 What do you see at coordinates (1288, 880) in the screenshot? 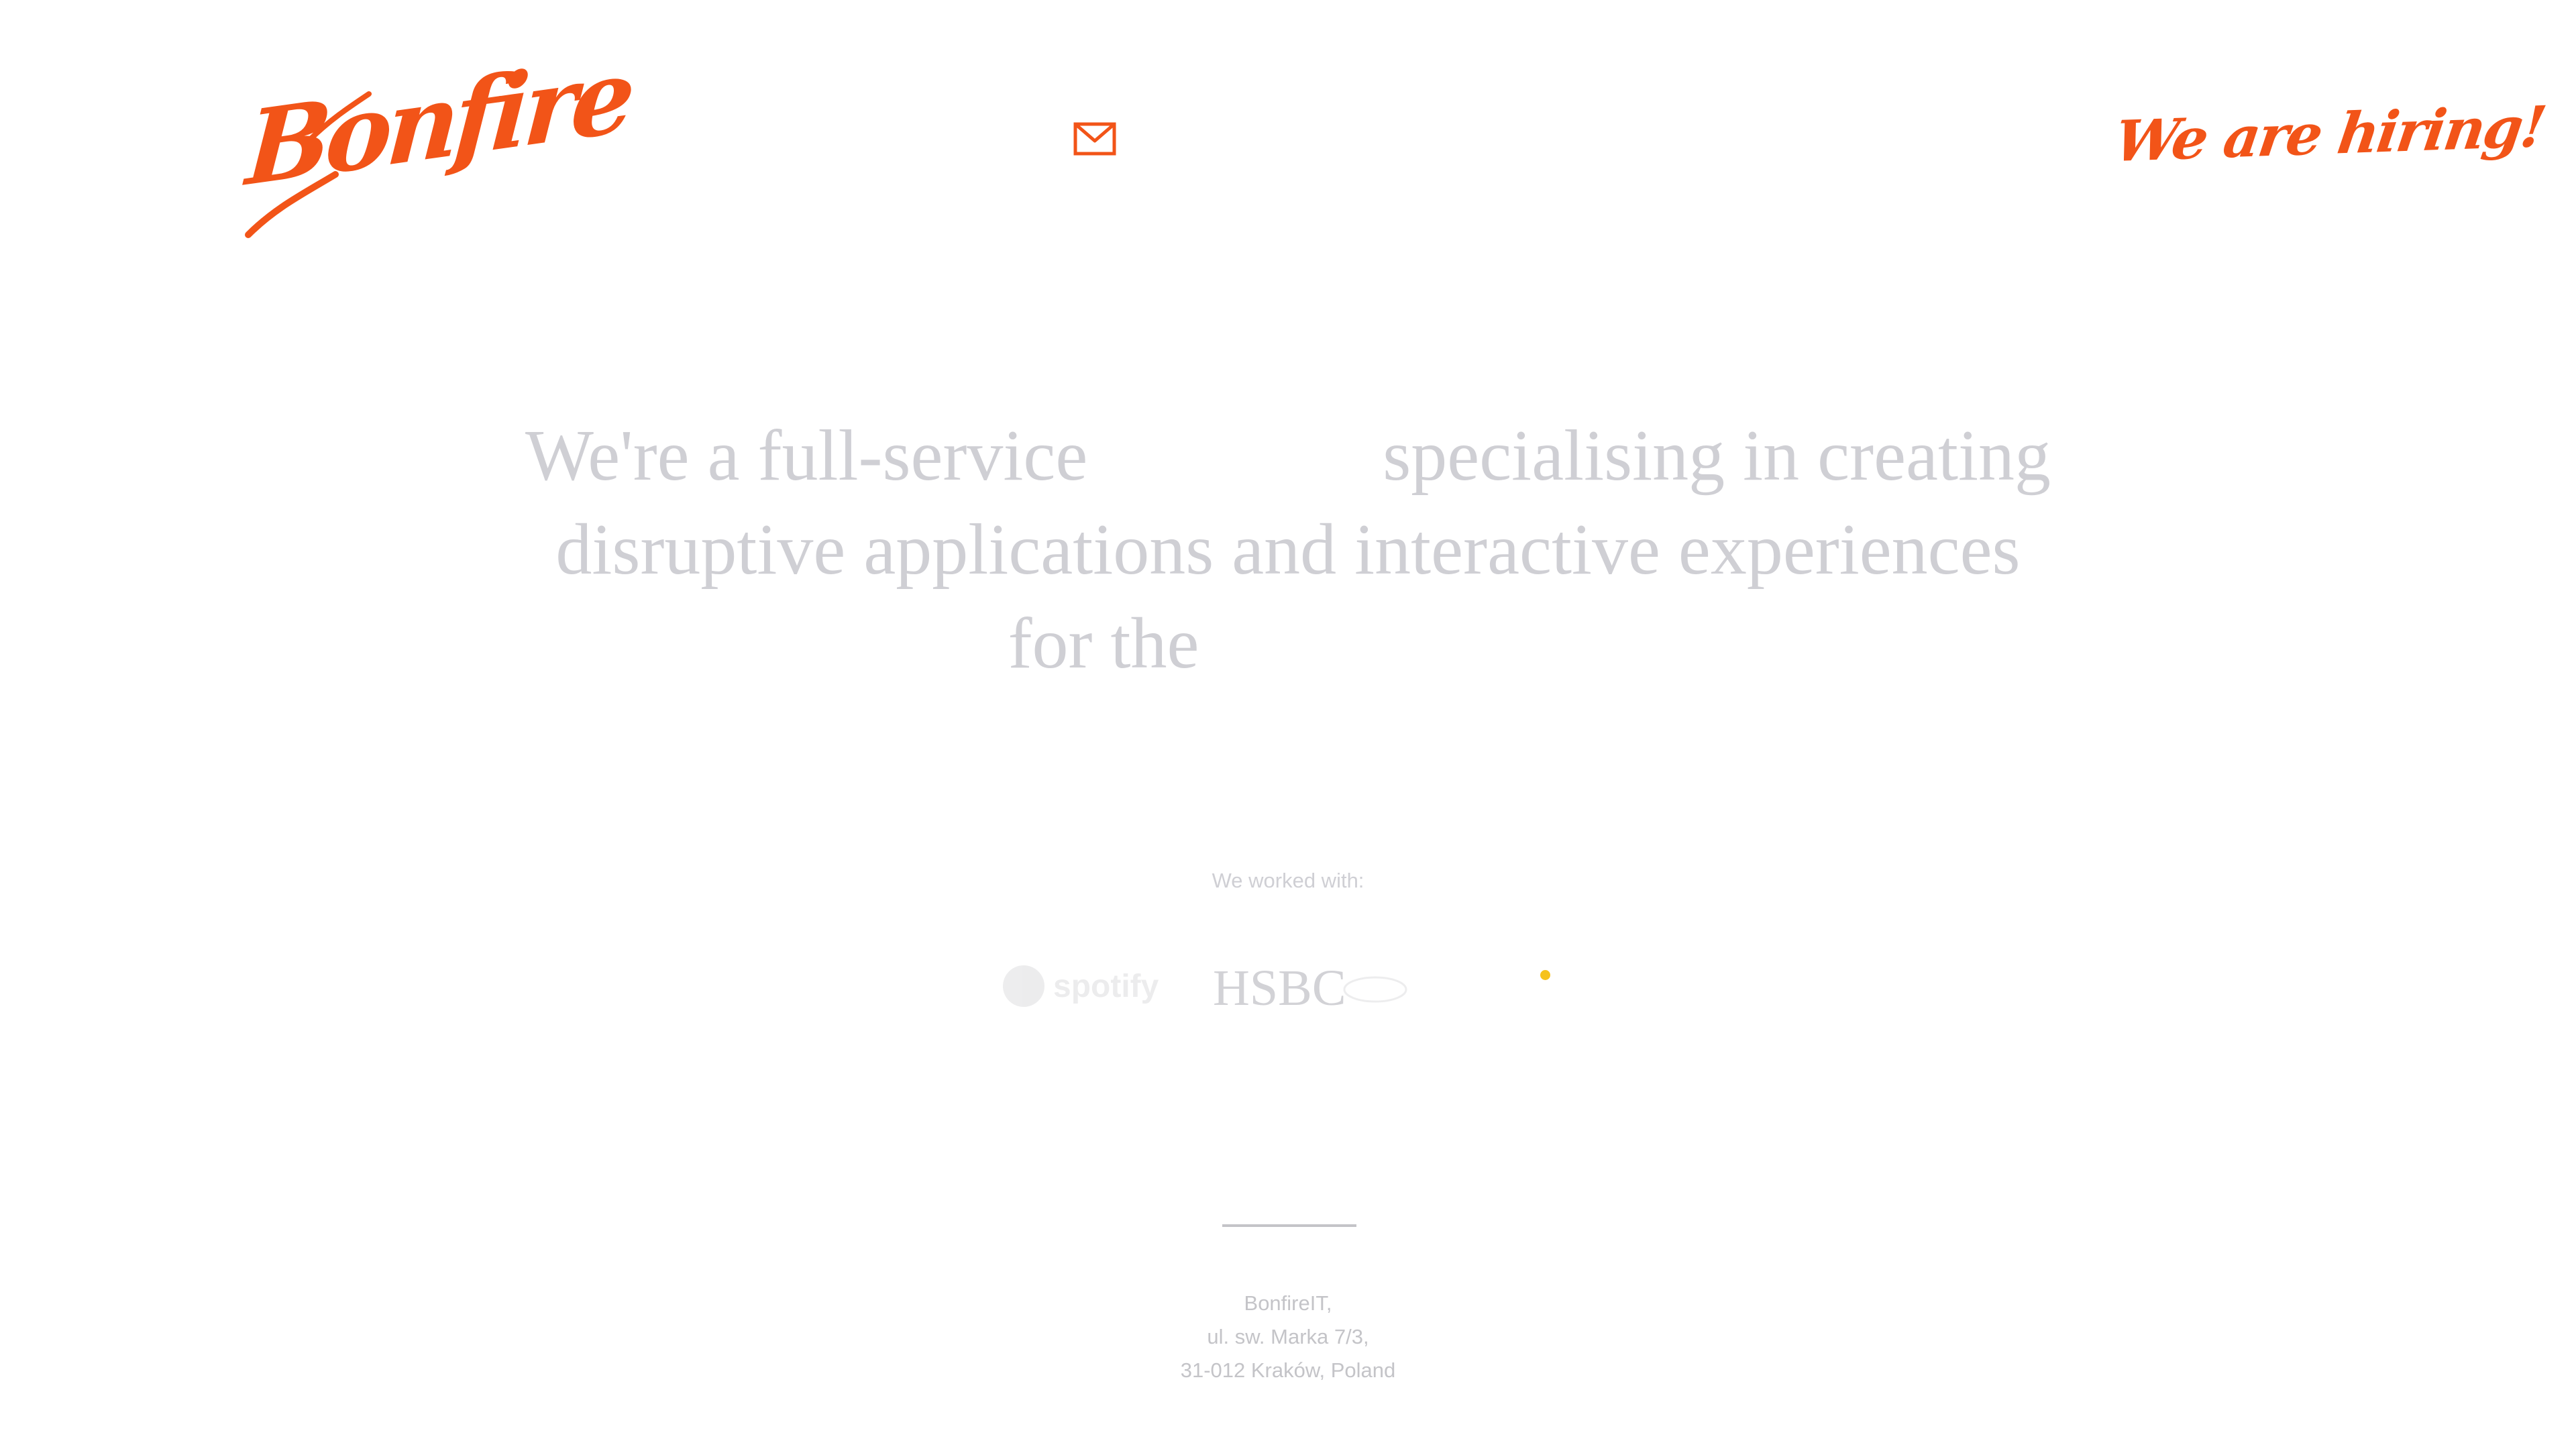
I see `clients-heading: We worked with:` at bounding box center [1288, 880].